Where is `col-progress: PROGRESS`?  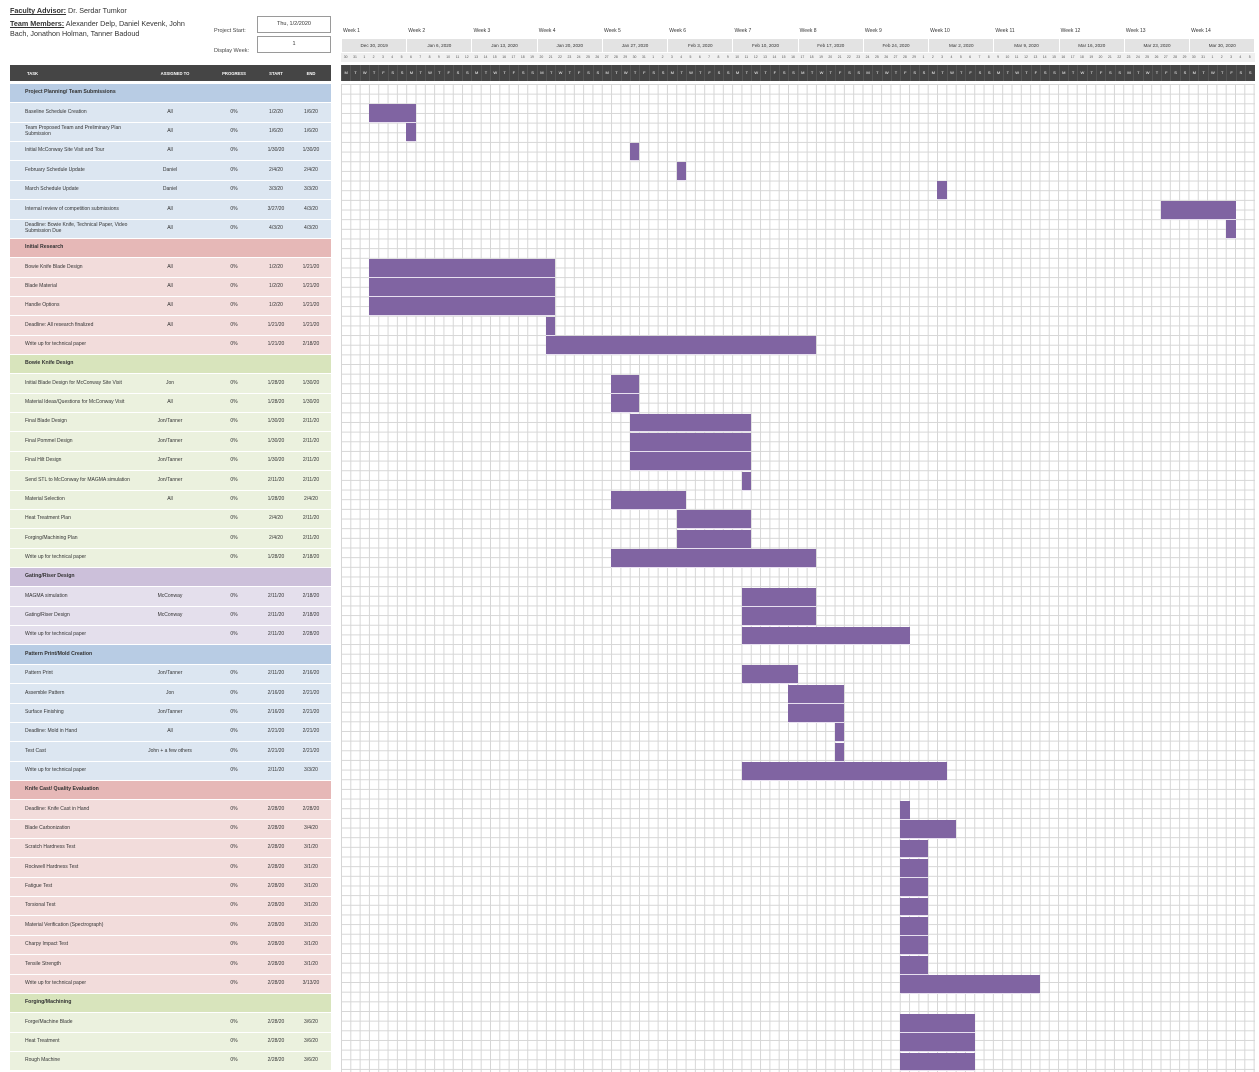
col-progress: PROGRESS is located at coordinates (234, 73).